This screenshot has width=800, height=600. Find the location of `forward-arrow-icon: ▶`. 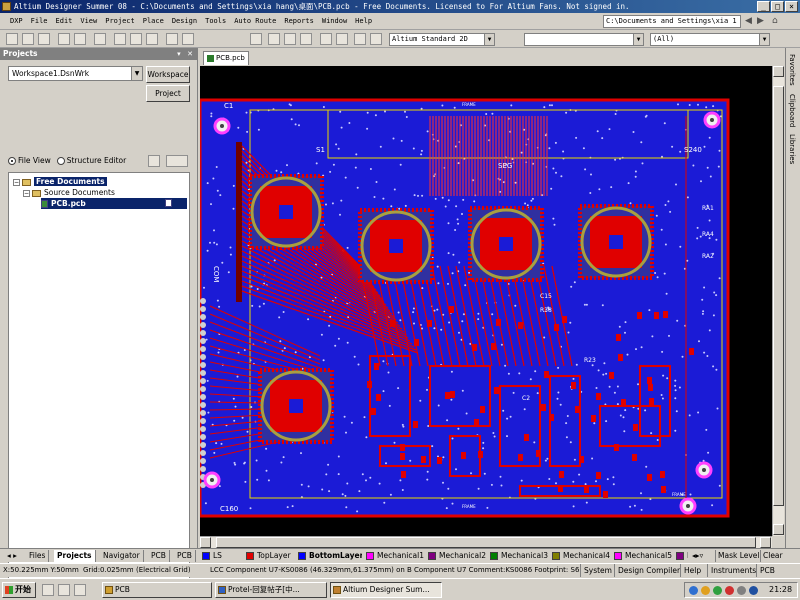

forward-arrow-icon: ▶ is located at coordinates (760, 21).